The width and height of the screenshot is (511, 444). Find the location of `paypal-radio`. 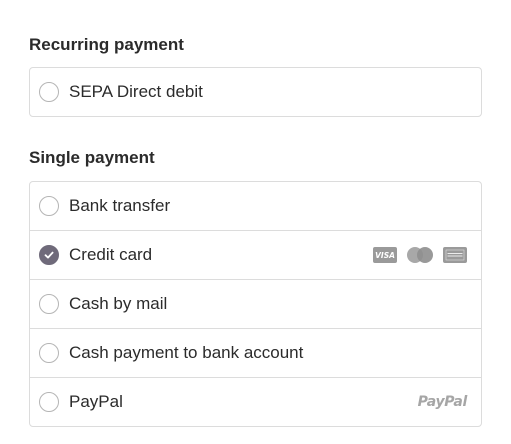

paypal-radio is located at coordinates (49, 402).